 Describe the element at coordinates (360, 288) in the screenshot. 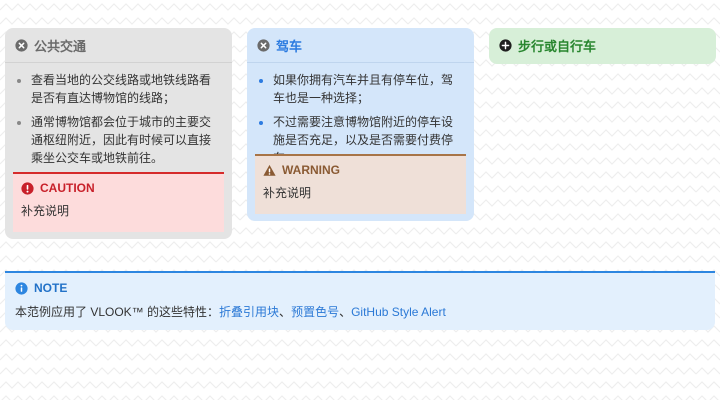

I see `note-header: NOTE` at that location.